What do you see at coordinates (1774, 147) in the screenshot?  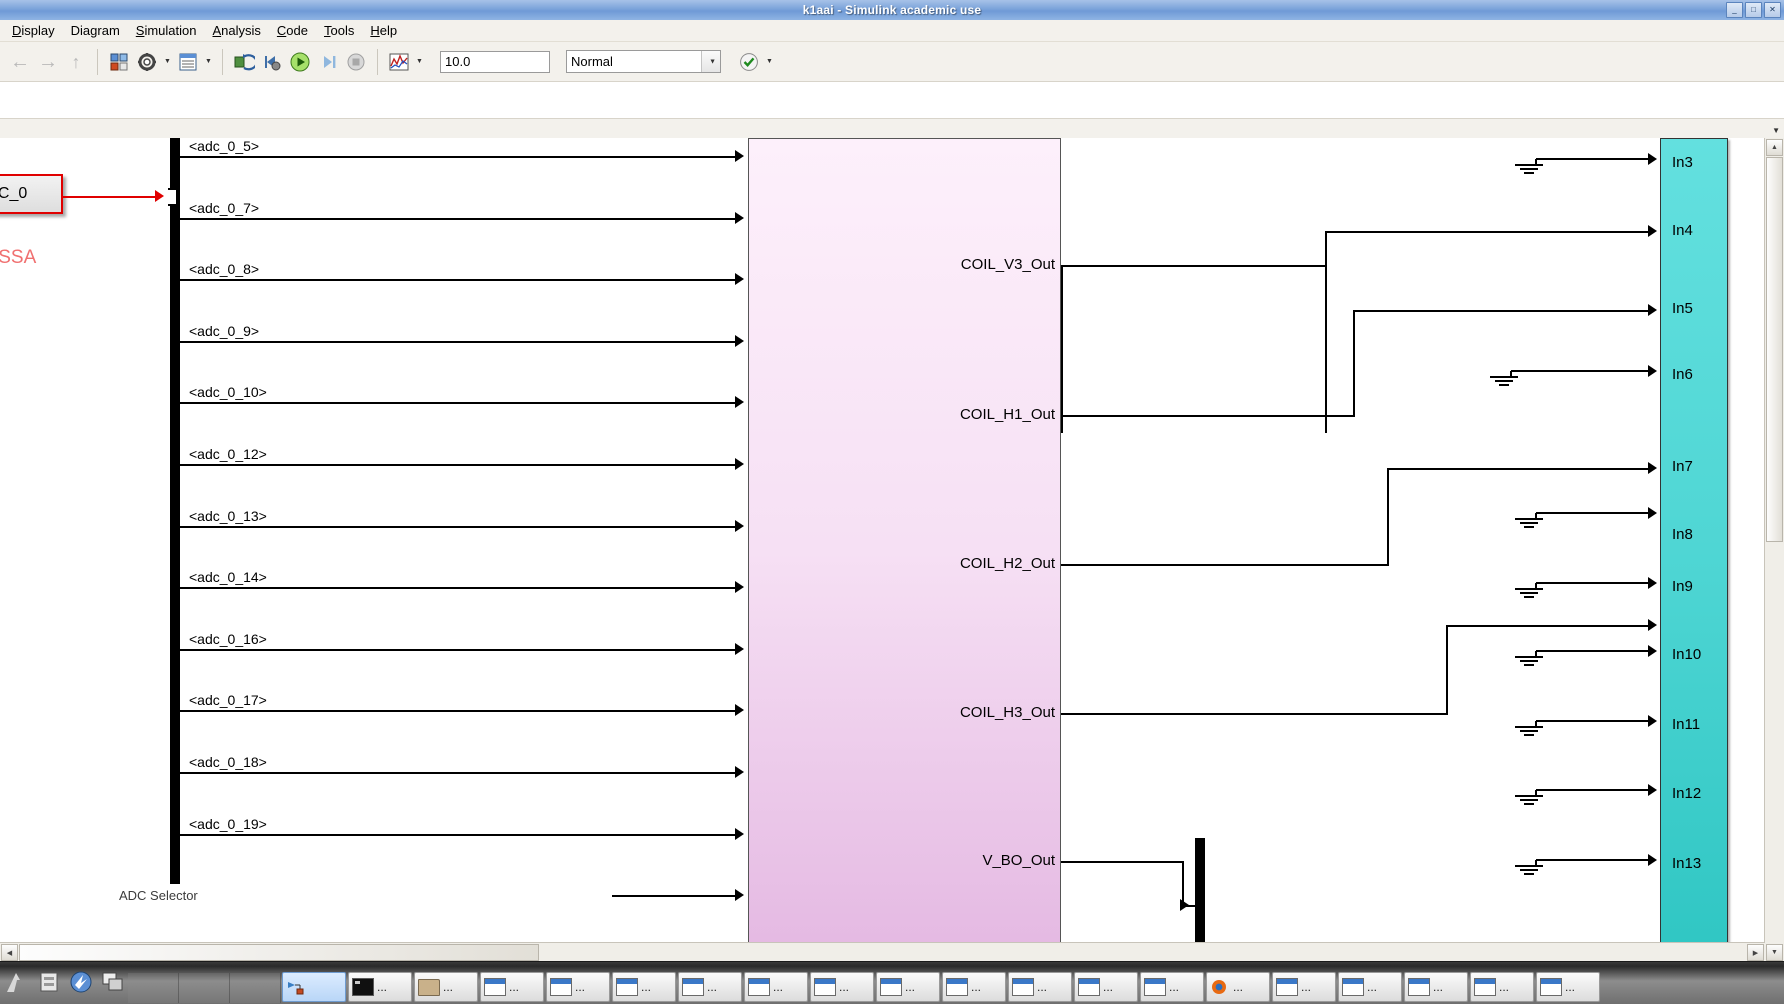 I see `scroll-up-button: ▲` at bounding box center [1774, 147].